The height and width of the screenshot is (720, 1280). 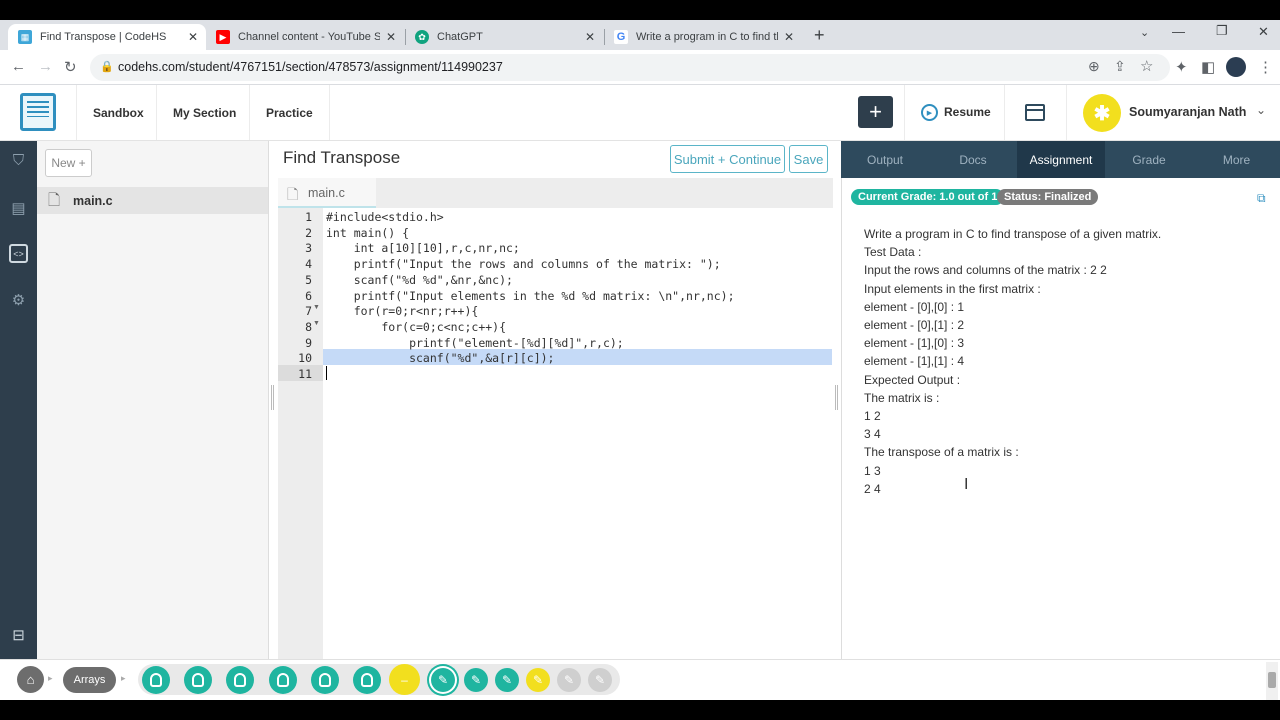 What do you see at coordinates (18, 66) in the screenshot?
I see `back-icon: ←` at bounding box center [18, 66].